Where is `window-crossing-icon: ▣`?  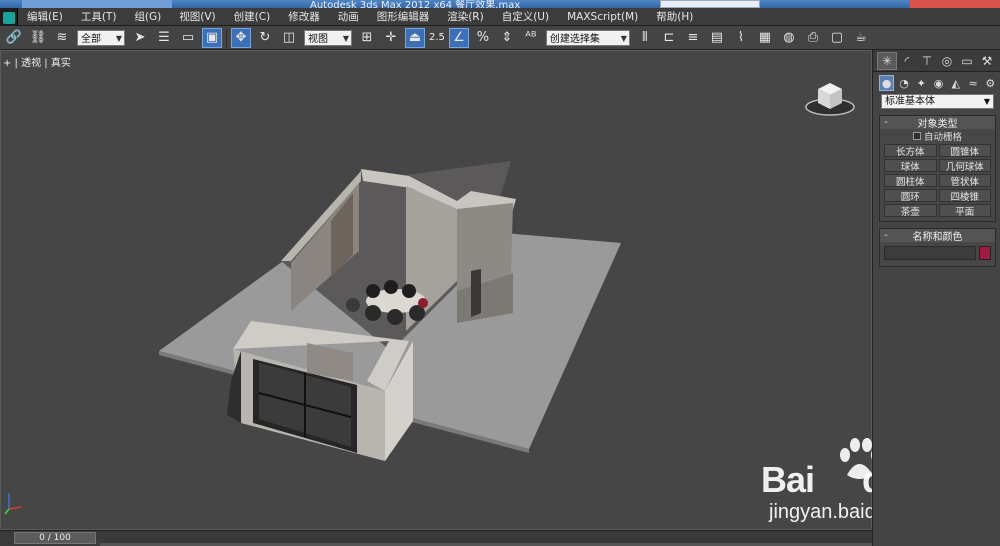 window-crossing-icon: ▣ is located at coordinates (212, 37).